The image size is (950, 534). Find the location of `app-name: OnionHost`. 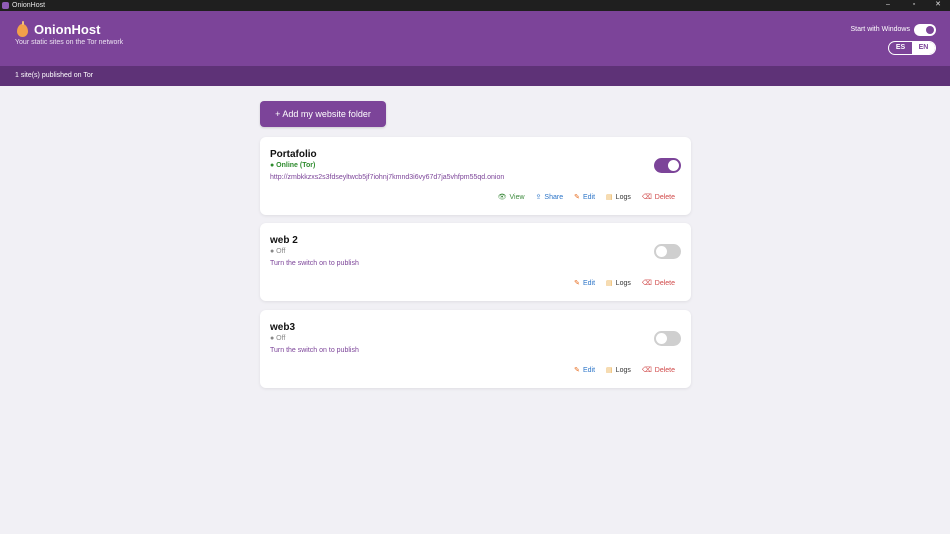

app-name: OnionHost is located at coordinates (67, 29).